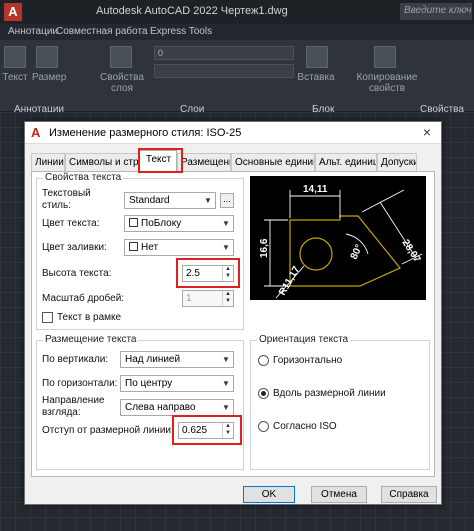  What do you see at coordinates (436, 11) in the screenshot?
I see `search-input: Введите ключев` at bounding box center [436, 11].